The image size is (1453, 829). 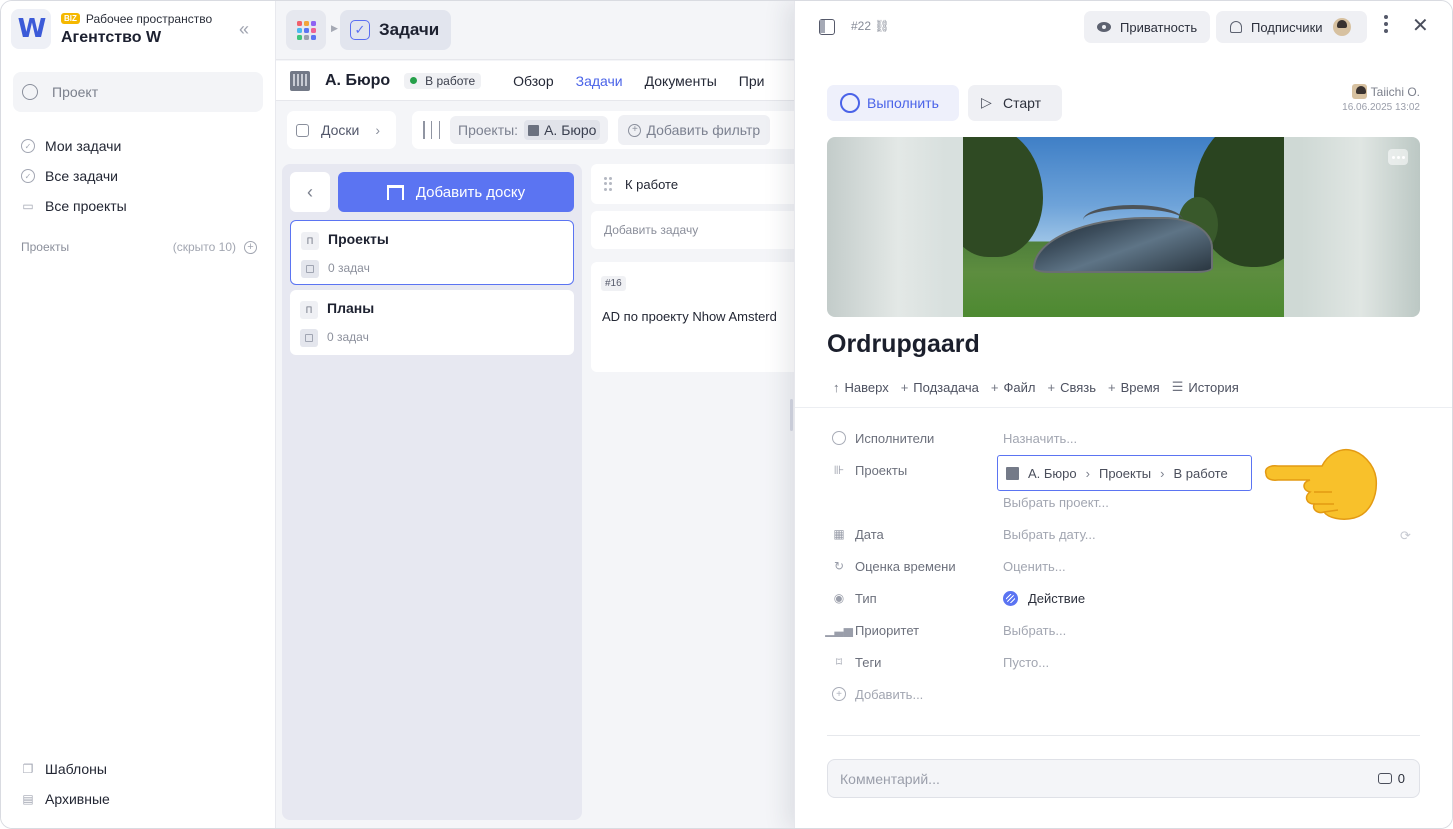 What do you see at coordinates (696, 230) in the screenshot?
I see `add-task-button: Добавить задачу` at bounding box center [696, 230].